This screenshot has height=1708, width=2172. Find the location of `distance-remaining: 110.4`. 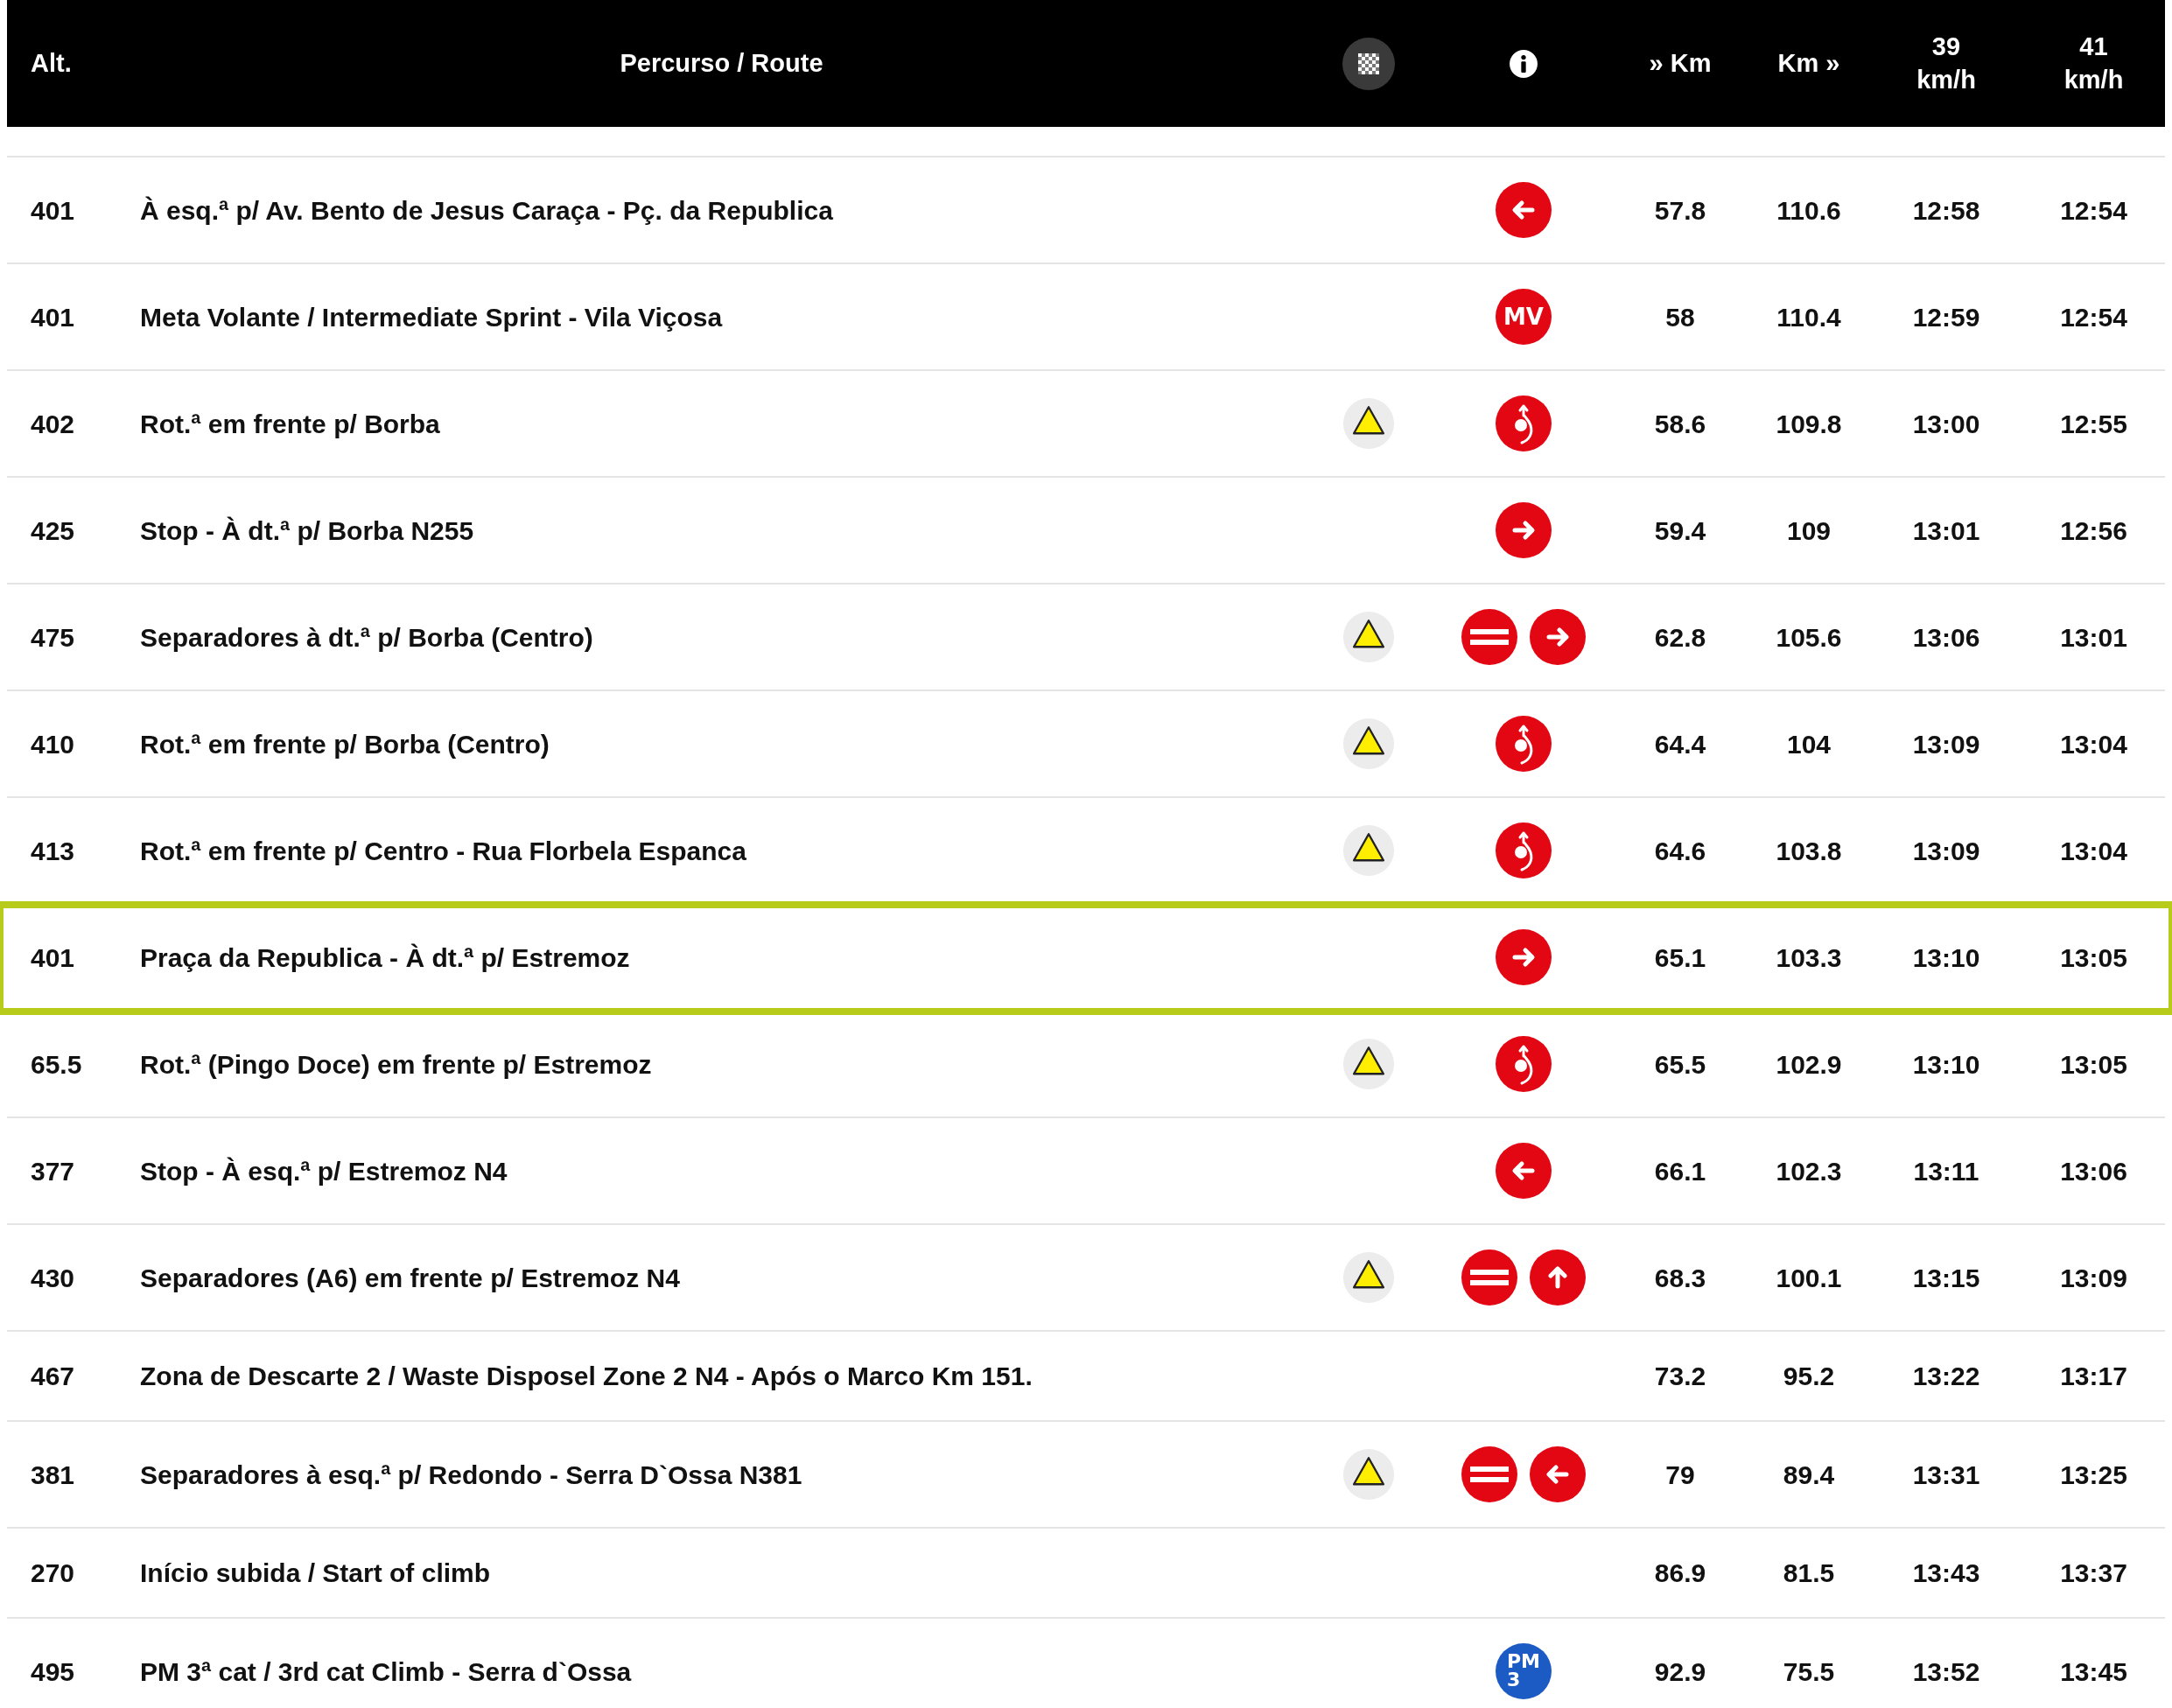

distance-remaining: 110.4 is located at coordinates (1808, 317).